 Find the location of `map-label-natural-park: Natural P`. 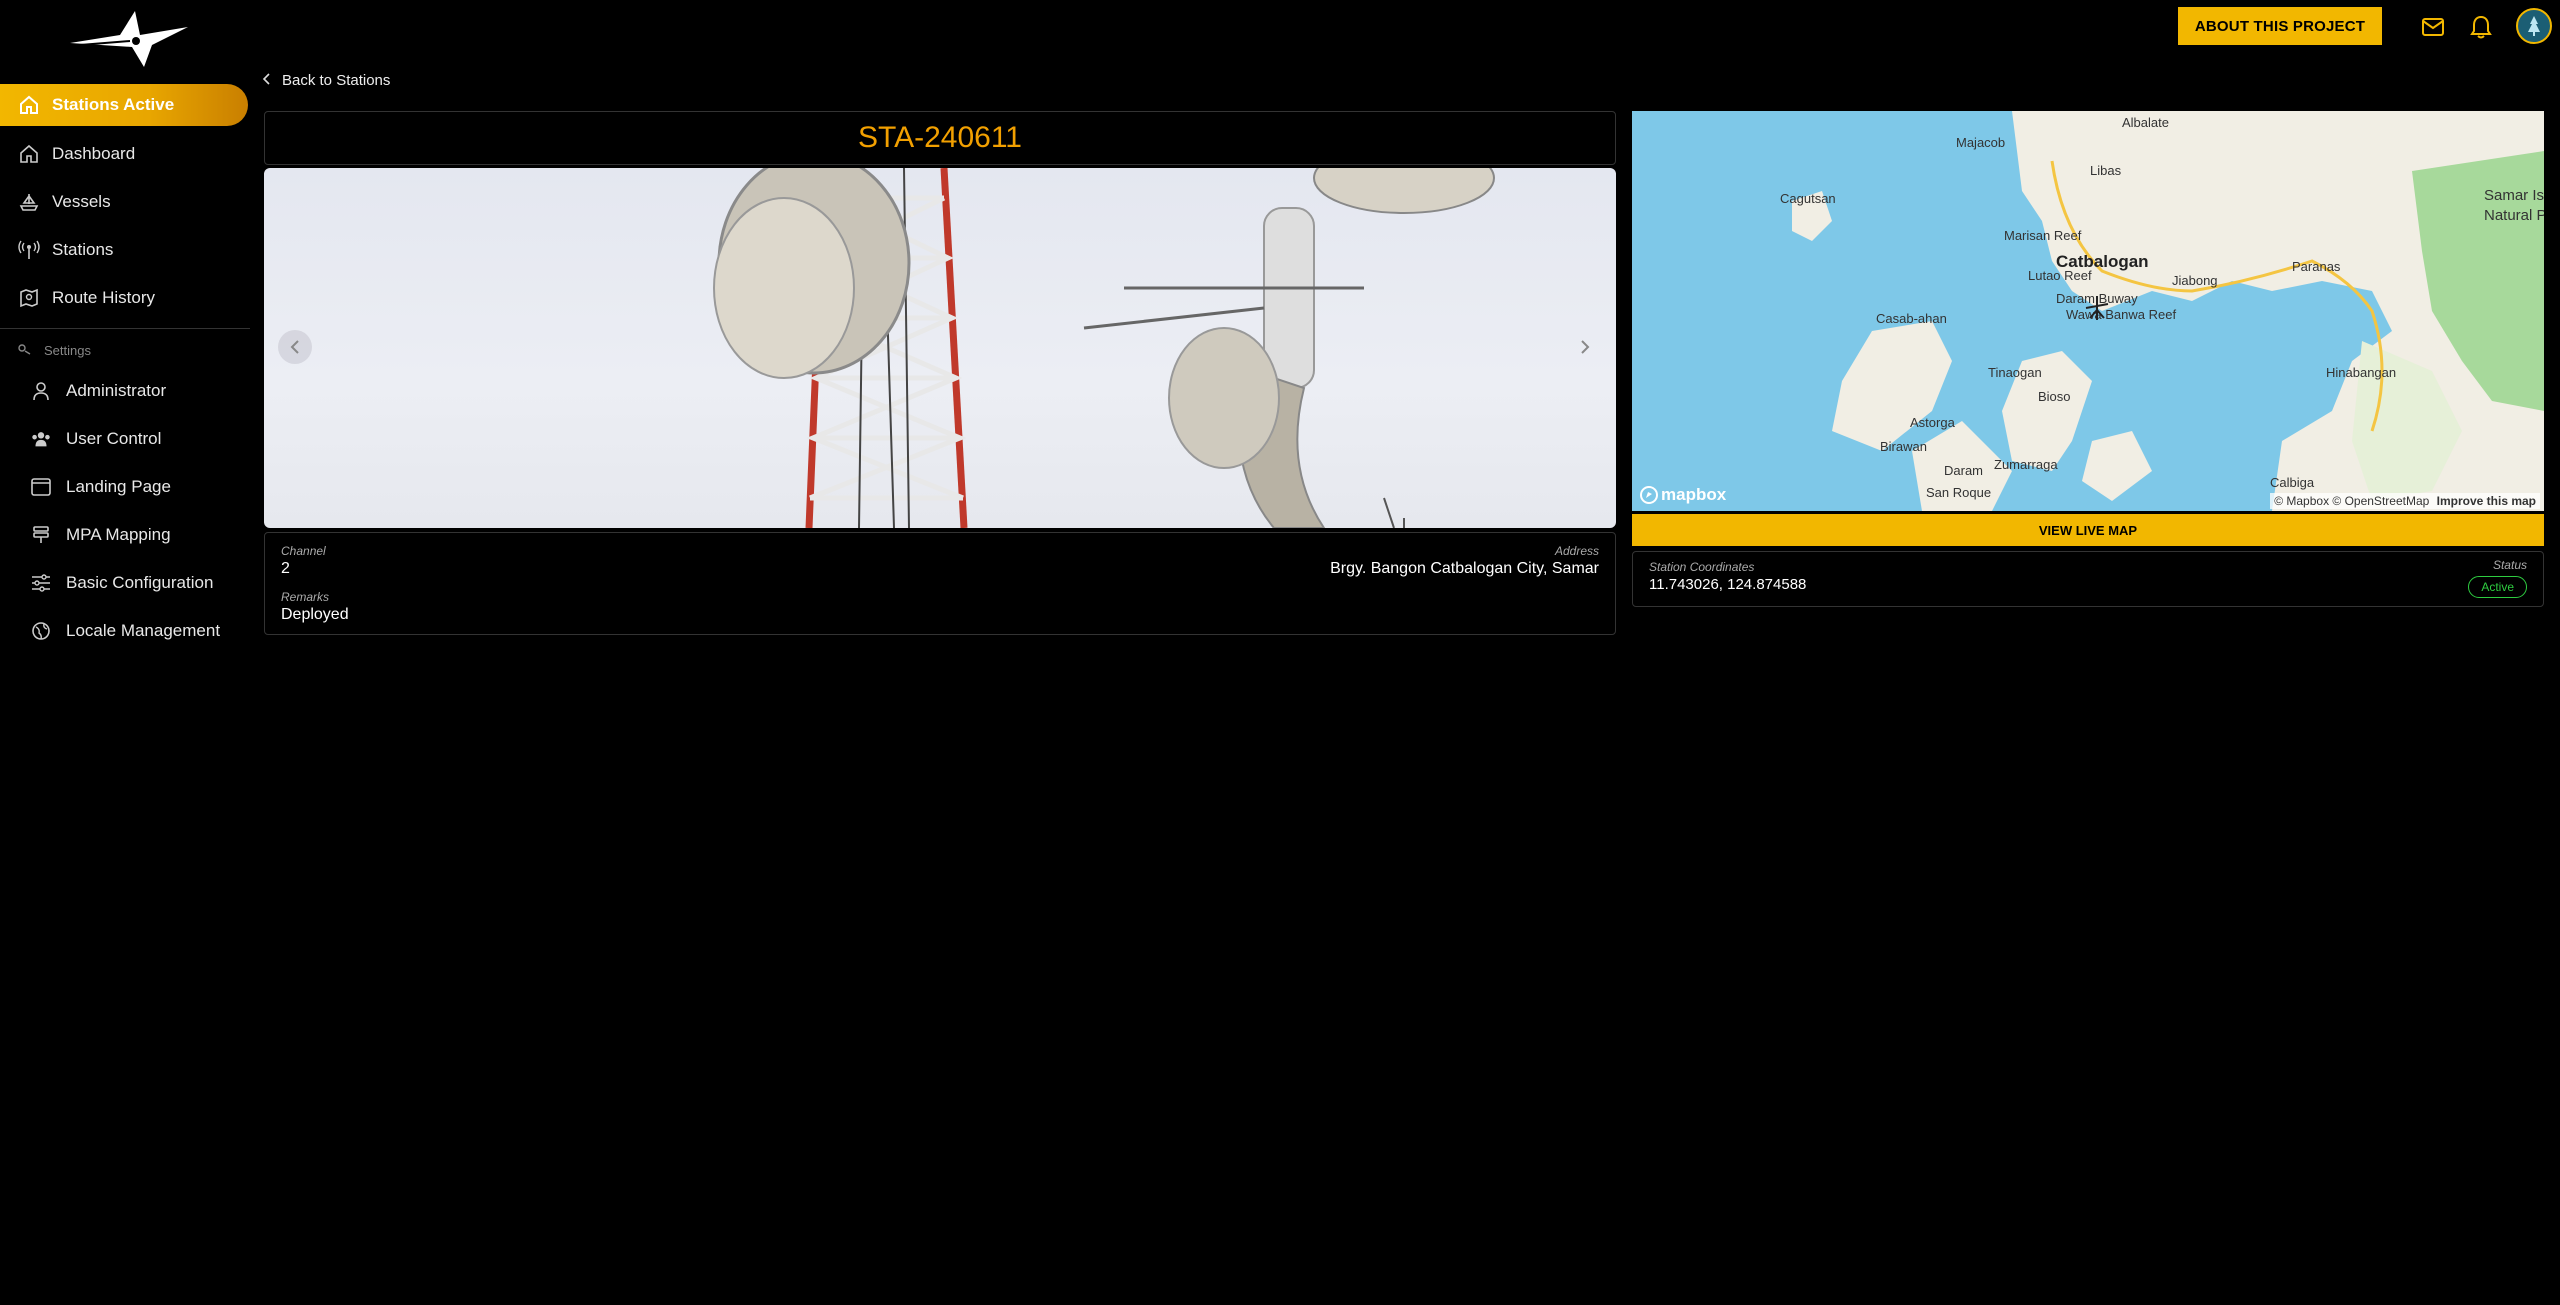

map-label-natural-park: Natural P is located at coordinates (2514, 215).